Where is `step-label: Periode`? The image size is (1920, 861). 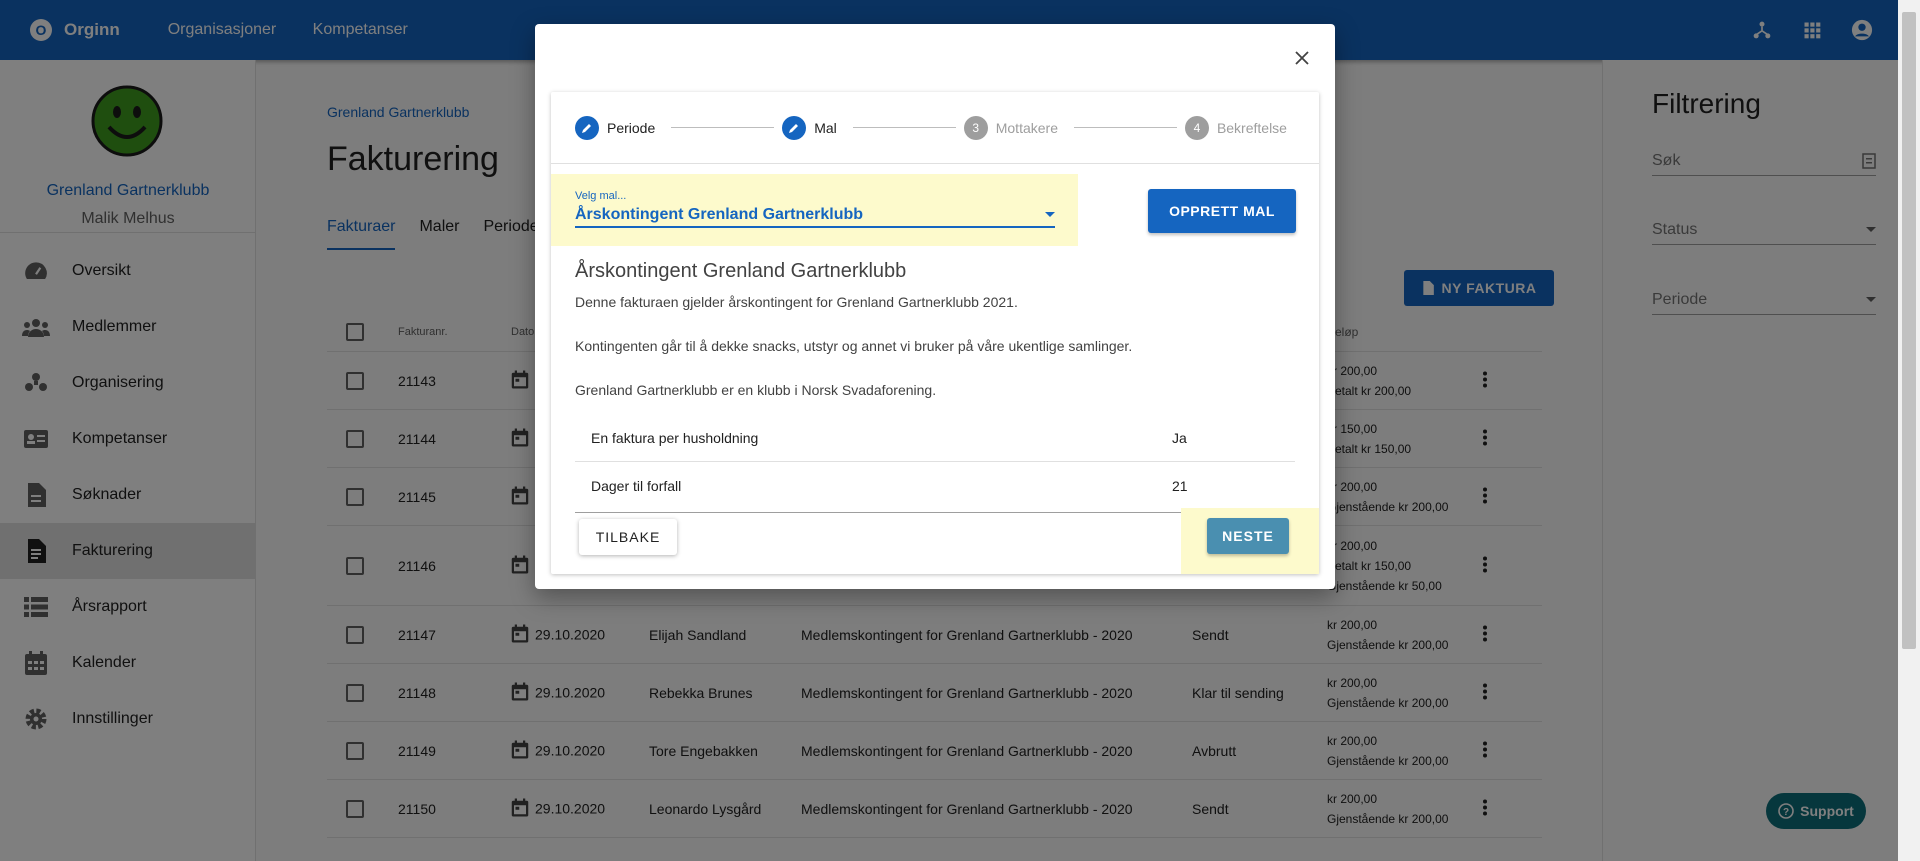
step-label: Periode is located at coordinates (631, 127).